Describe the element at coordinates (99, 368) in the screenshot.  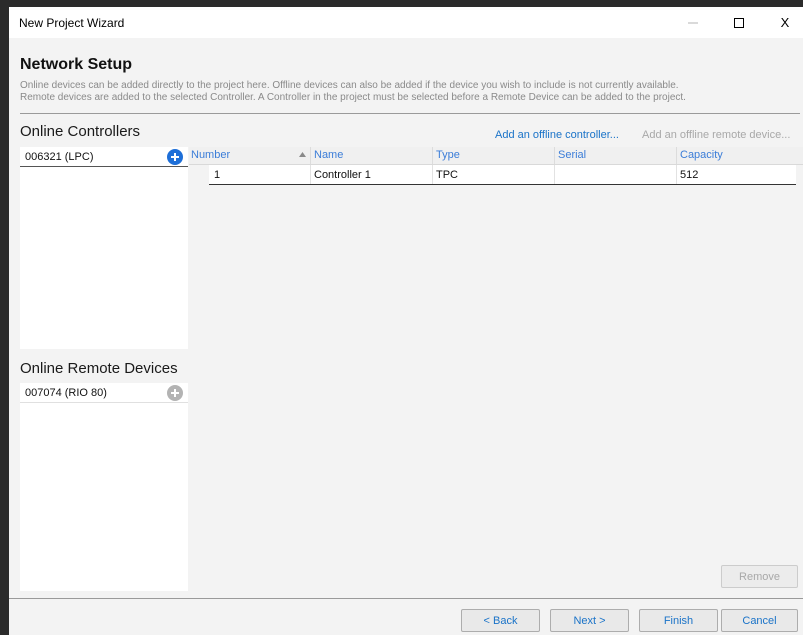
I see `online-remote-devices-title: Online Remote Devices` at that location.